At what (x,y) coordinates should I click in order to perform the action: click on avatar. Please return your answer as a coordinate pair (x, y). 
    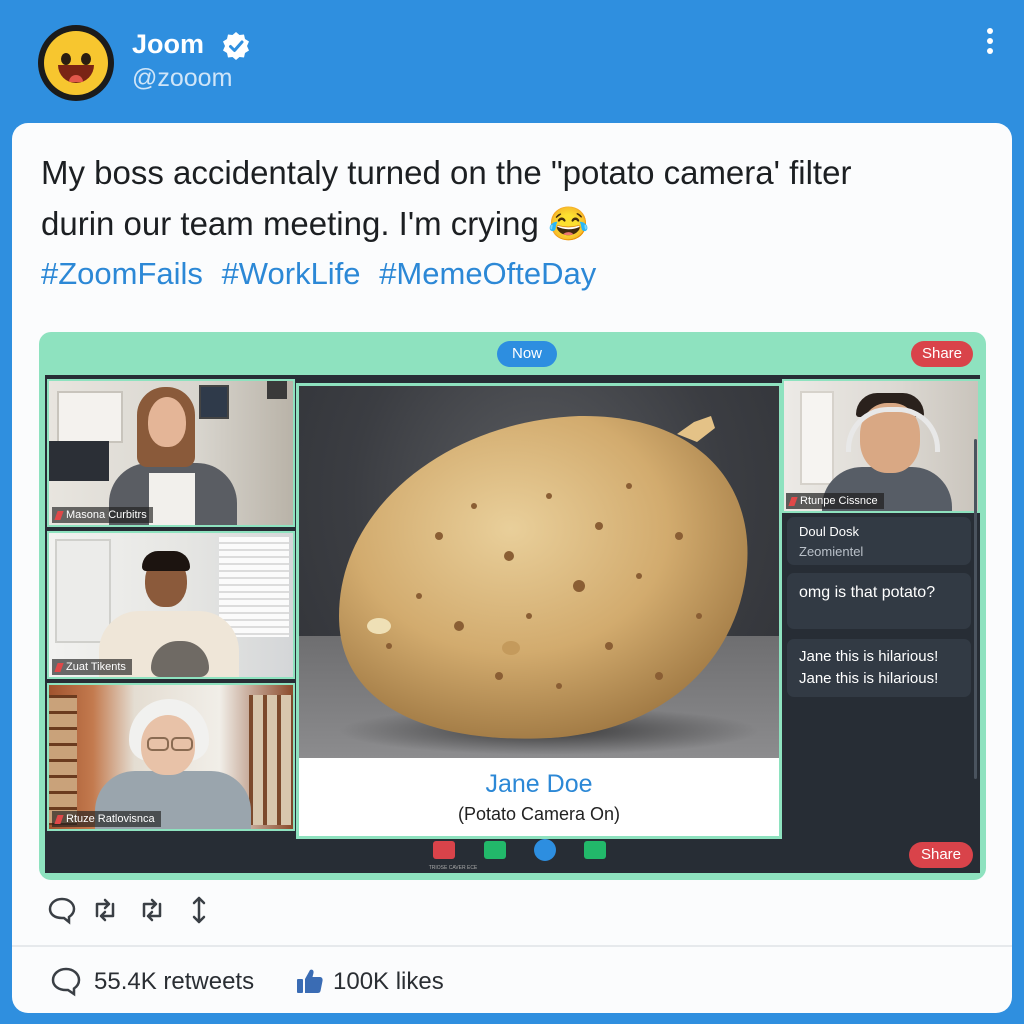
    Looking at the image, I should click on (76, 63).